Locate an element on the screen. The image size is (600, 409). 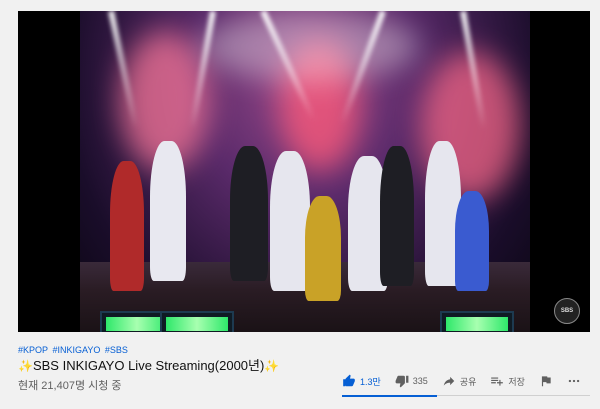
more-button is located at coordinates (574, 381).